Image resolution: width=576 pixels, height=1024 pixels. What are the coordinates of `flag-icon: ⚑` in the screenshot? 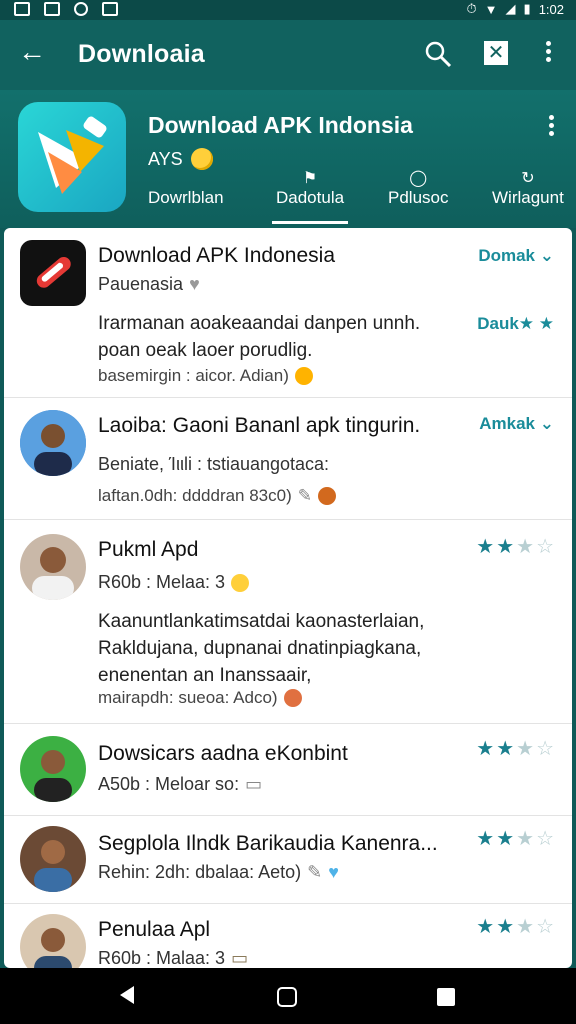 It's located at (310, 178).